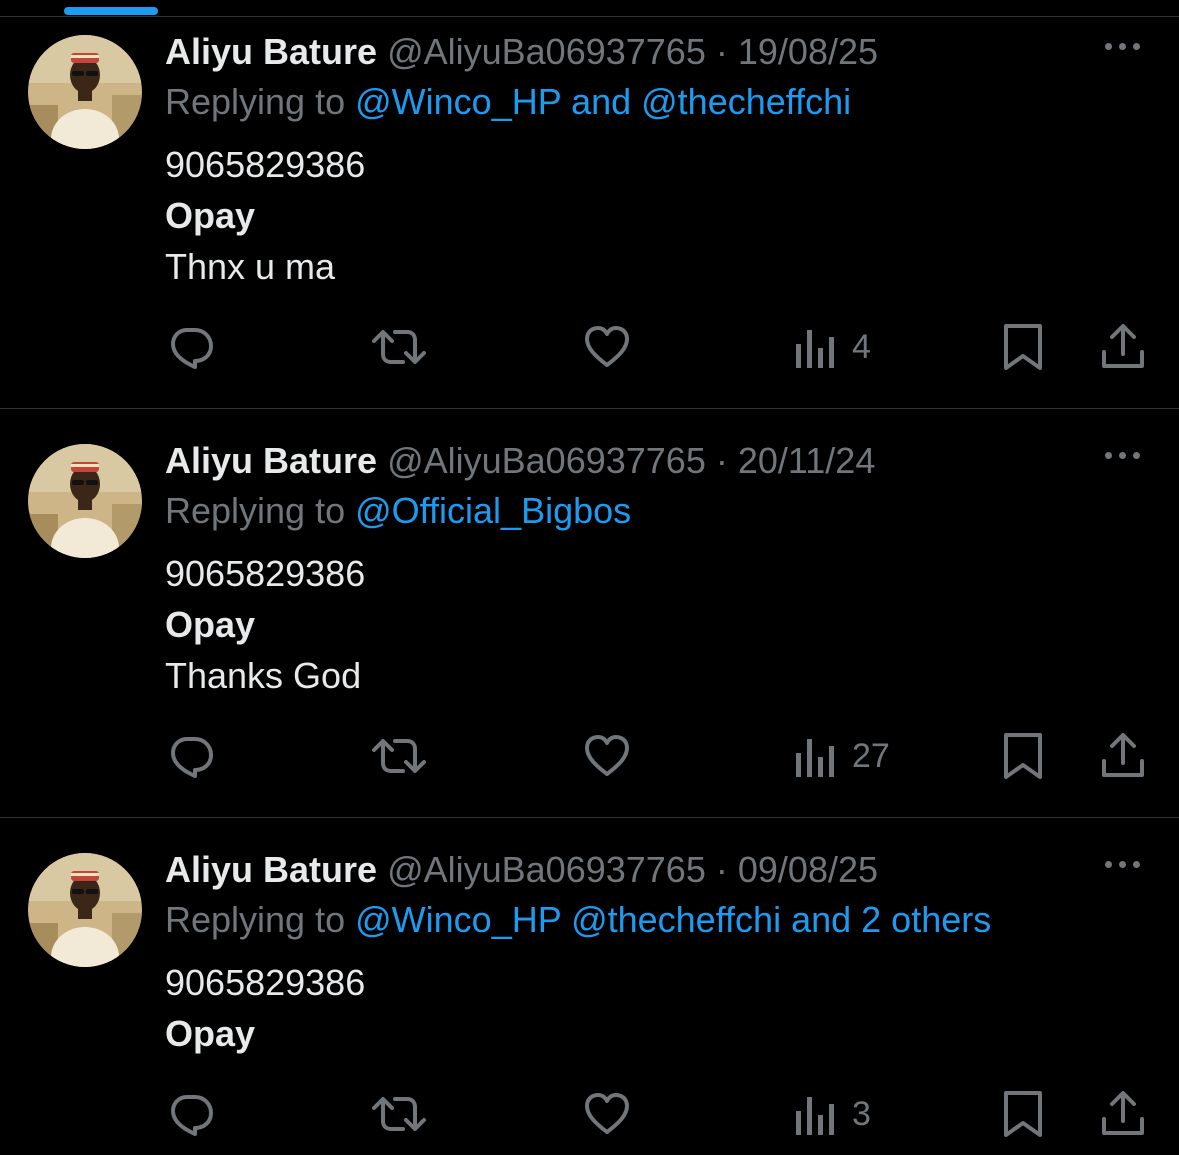 Image resolution: width=1179 pixels, height=1155 pixels. I want to click on tweet-date: 19/08/25, so click(808, 51).